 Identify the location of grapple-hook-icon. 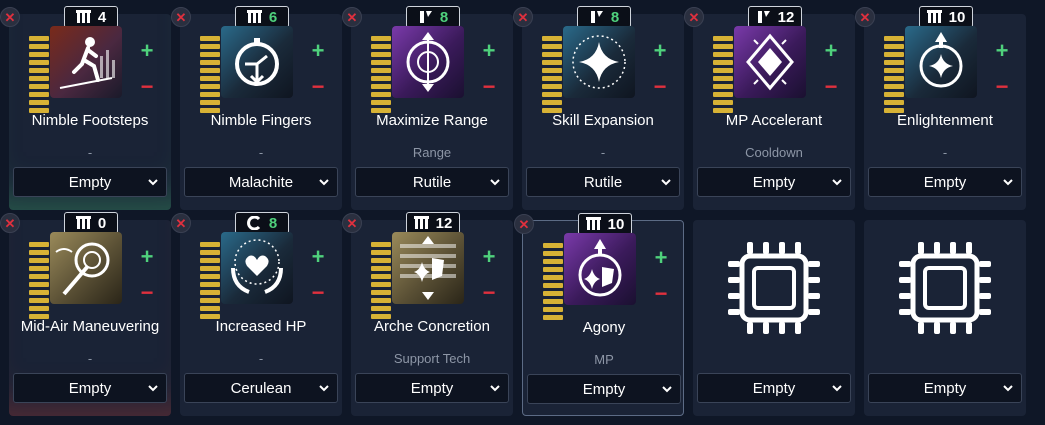
(86, 268).